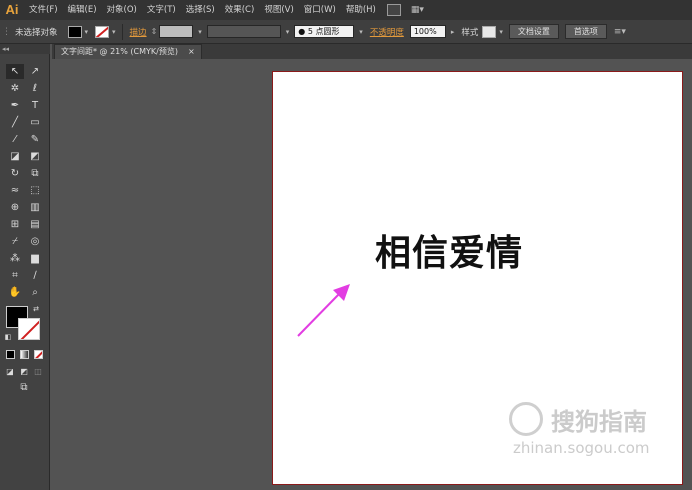 This screenshot has width=692, height=490. I want to click on artwork-text: 相信爱情, so click(449, 250).